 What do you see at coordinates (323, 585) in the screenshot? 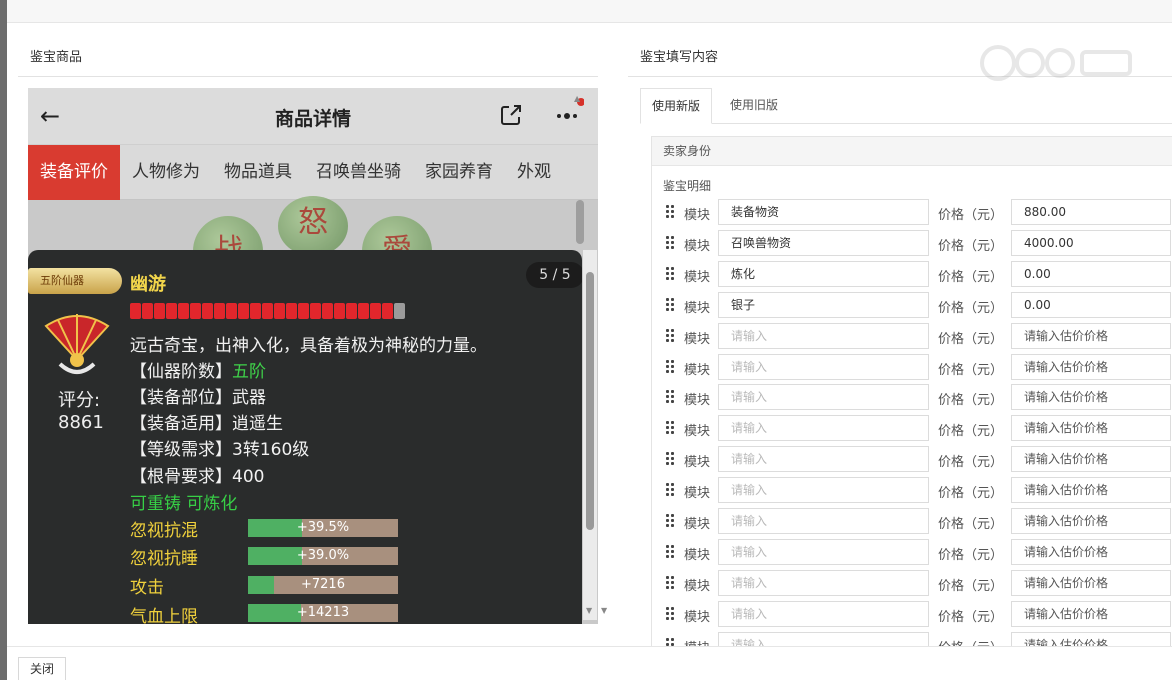
I see `stat-bar: +7216` at bounding box center [323, 585].